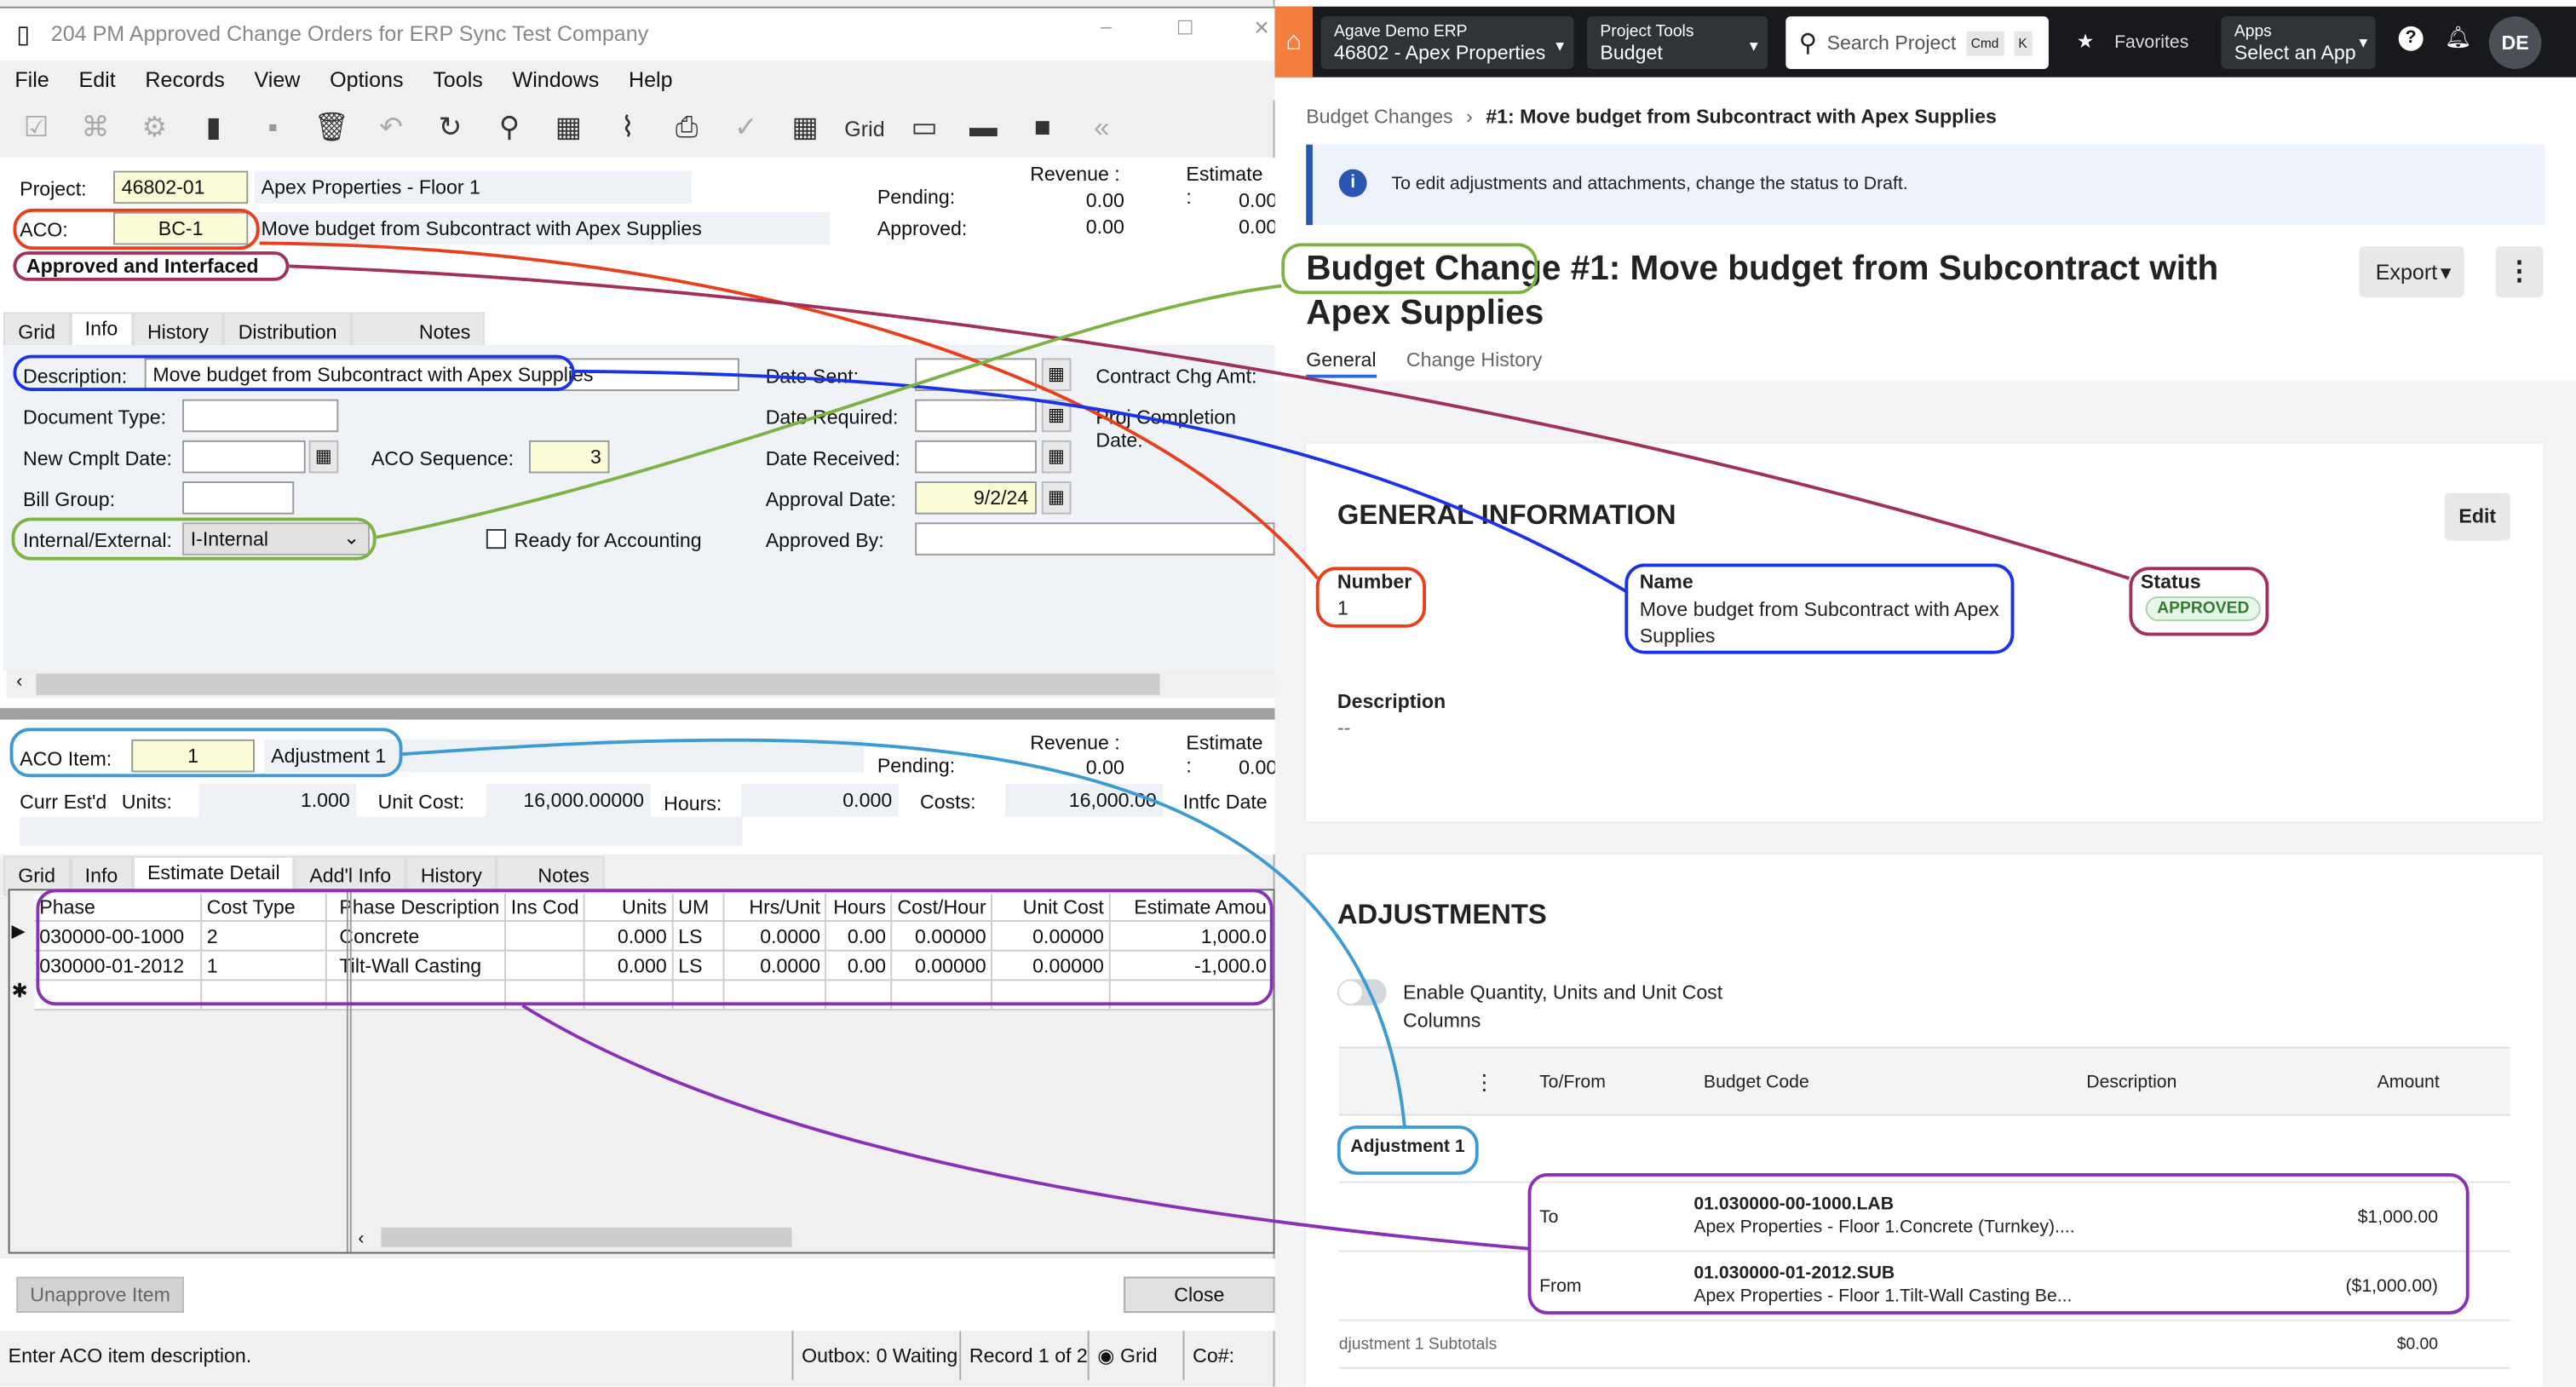  What do you see at coordinates (2412, 272) in the screenshot?
I see `export-button: Export ▾` at bounding box center [2412, 272].